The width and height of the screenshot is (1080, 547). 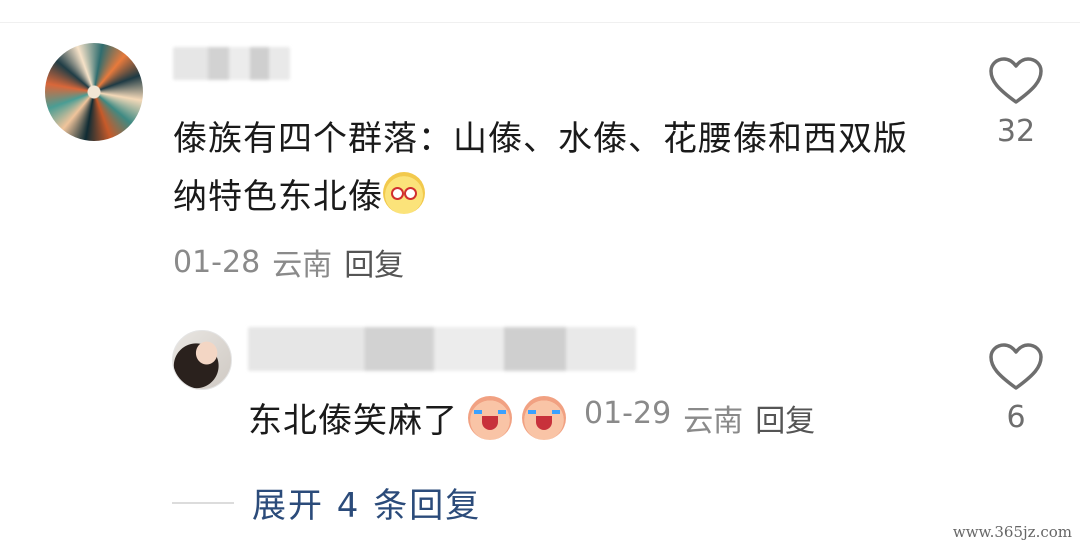 I want to click on like-button: 32, so click(x=1016, y=102).